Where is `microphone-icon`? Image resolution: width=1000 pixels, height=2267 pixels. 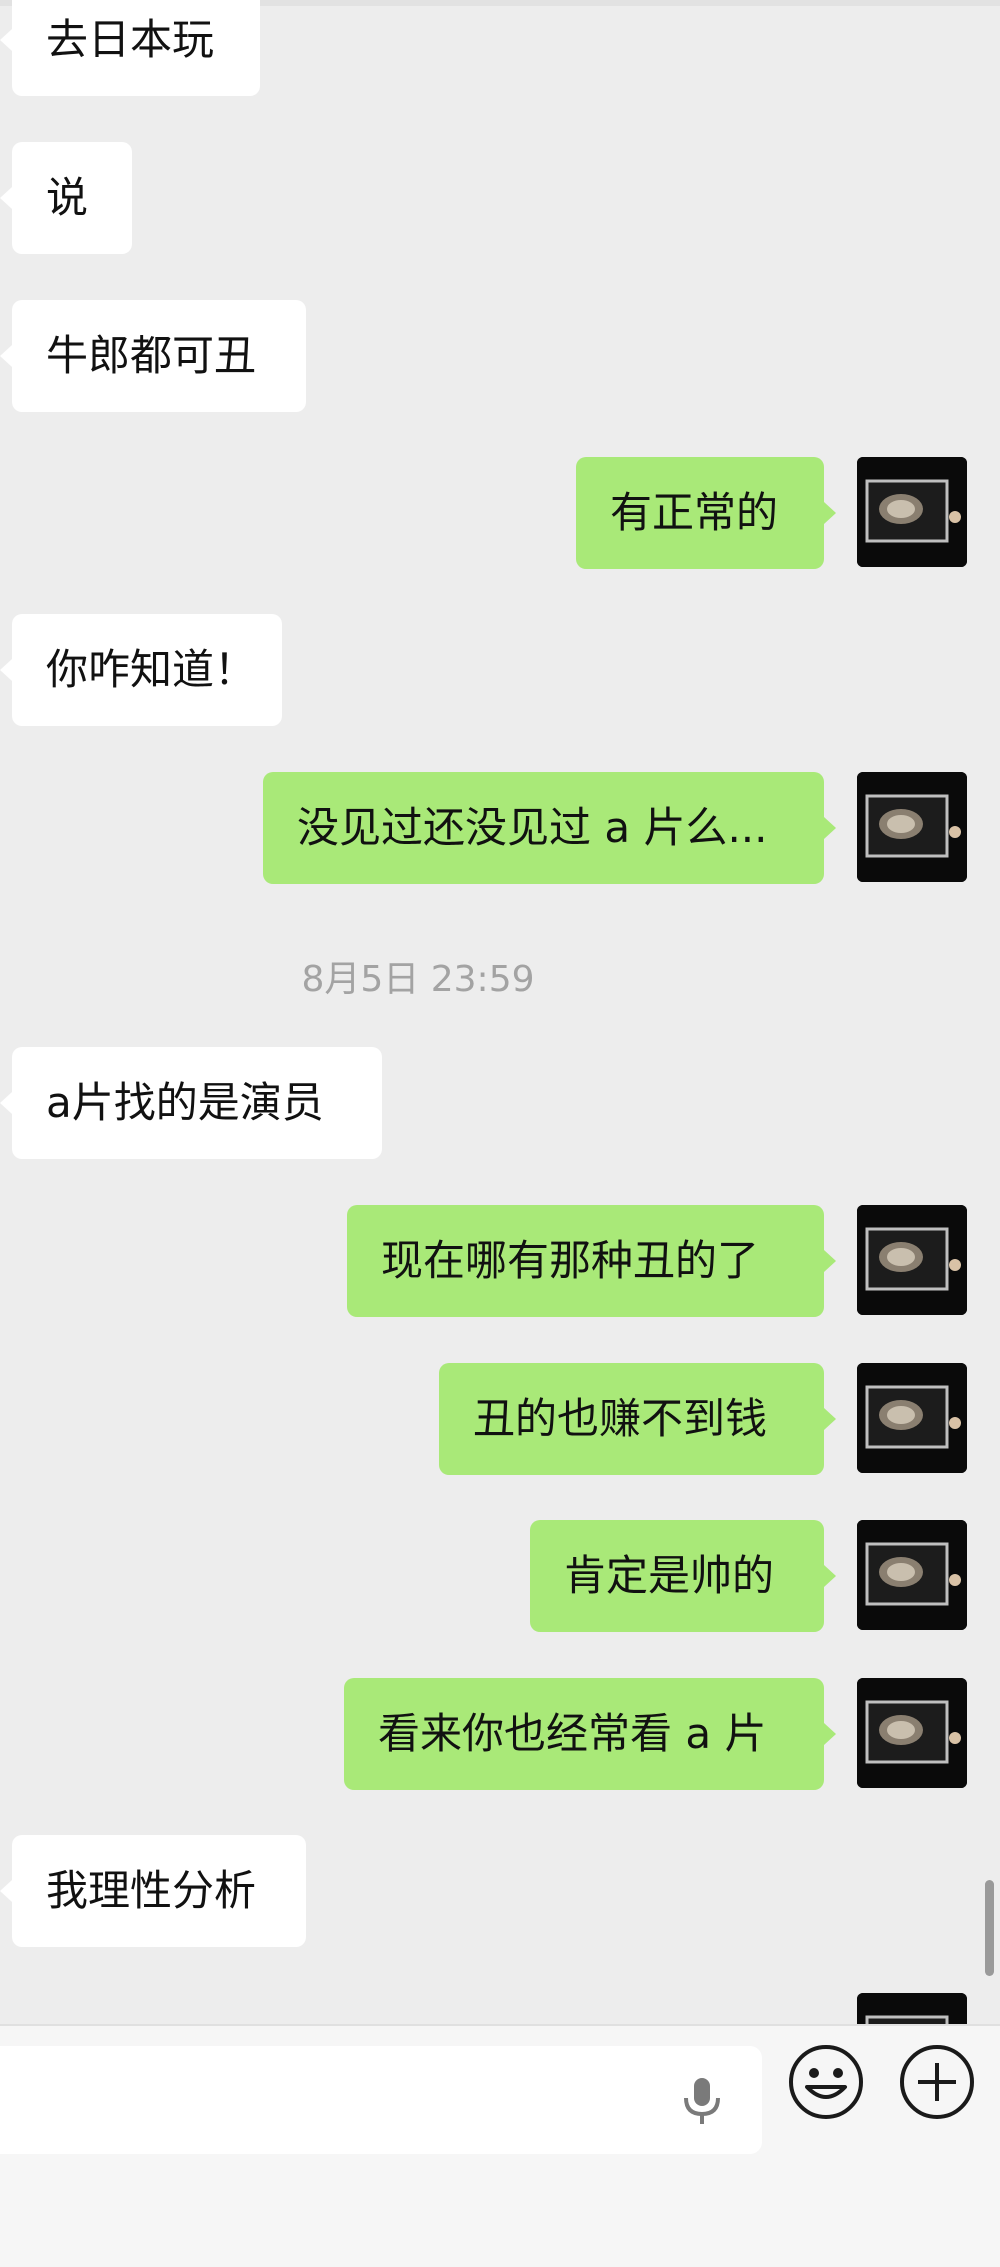 microphone-icon is located at coordinates (702, 2101).